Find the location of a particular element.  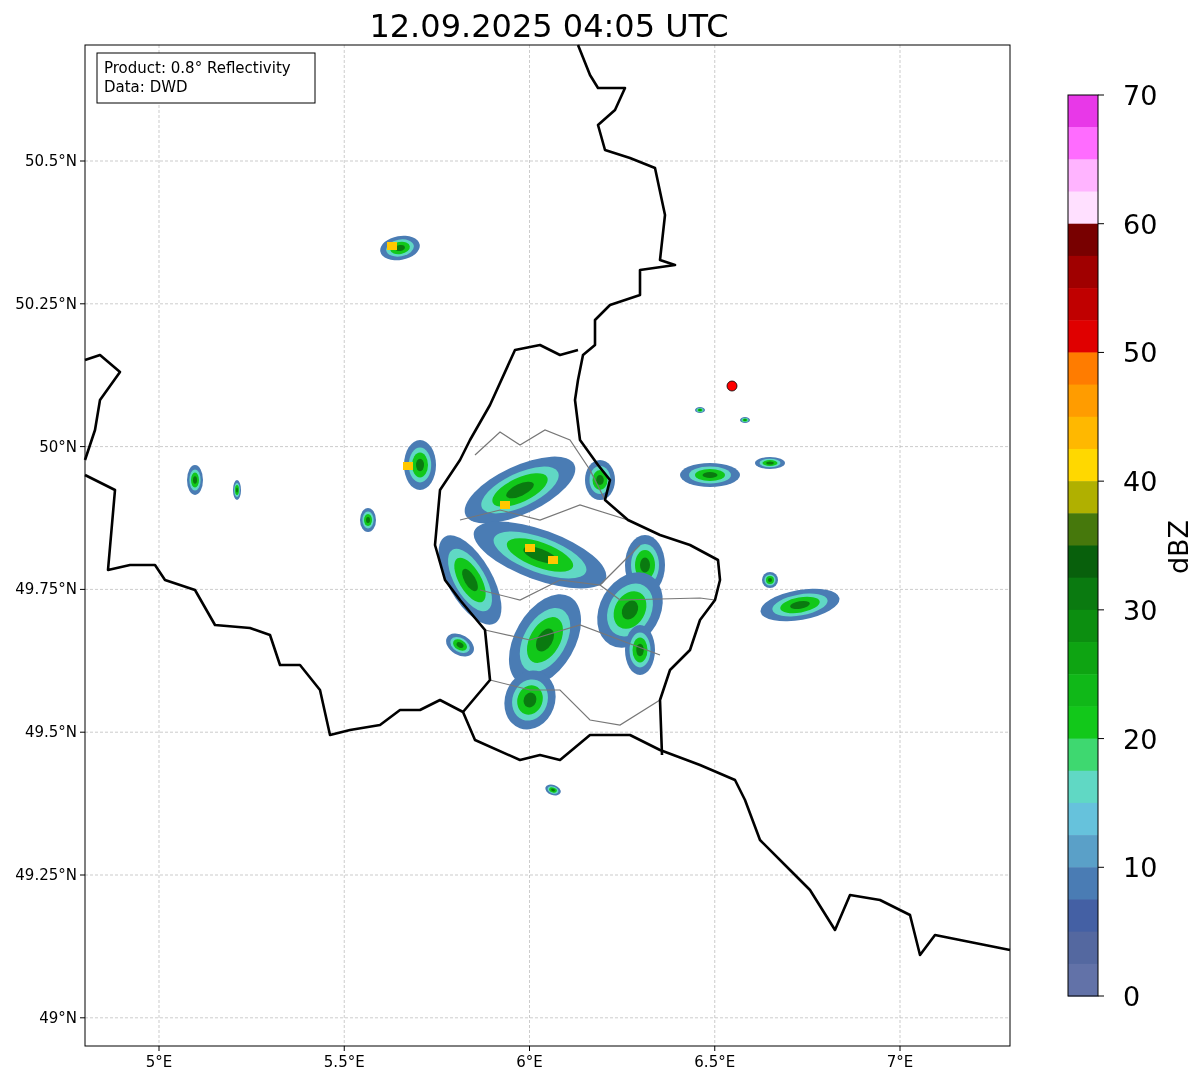

latitude-label: 50.25°N is located at coordinates (46, 303).